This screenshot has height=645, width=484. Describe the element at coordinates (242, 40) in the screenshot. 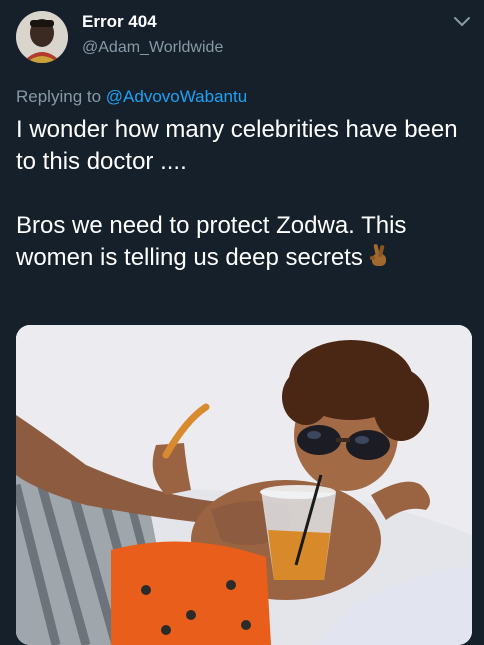

I see `tweet-header: Error 404 @Adam_Worldwide` at that location.